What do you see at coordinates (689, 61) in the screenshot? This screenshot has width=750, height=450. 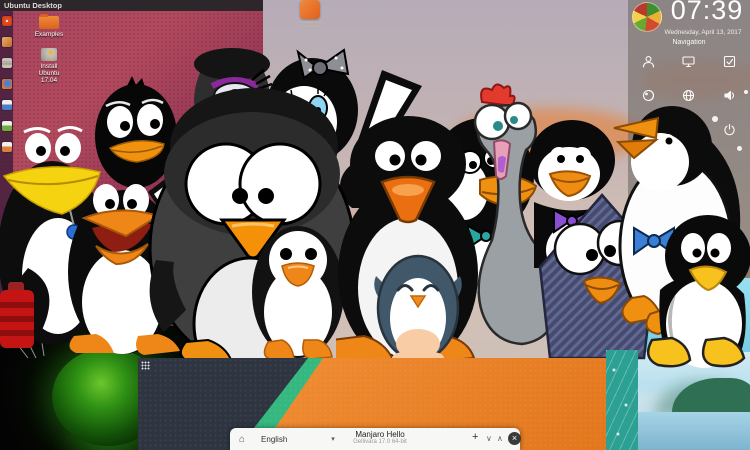 I see `display-icon` at bounding box center [689, 61].